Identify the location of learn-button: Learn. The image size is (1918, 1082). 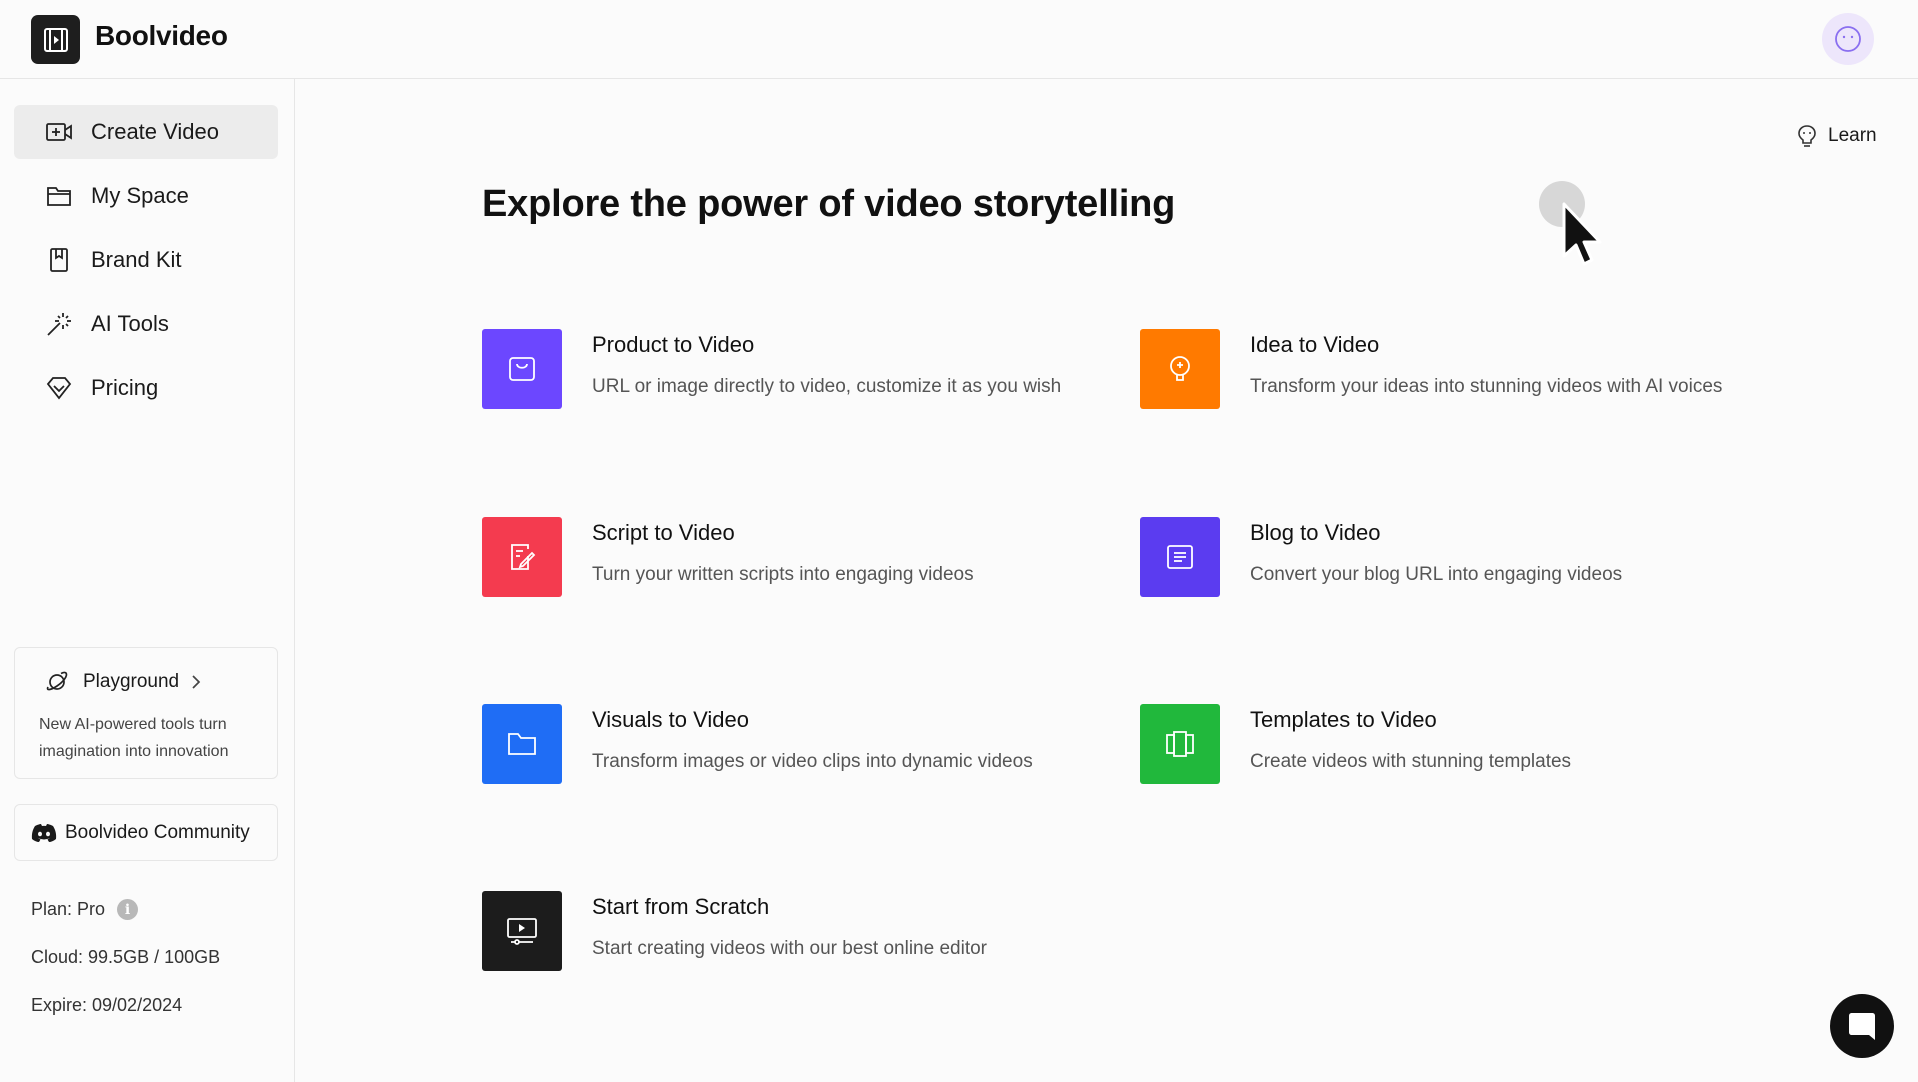
(1836, 136).